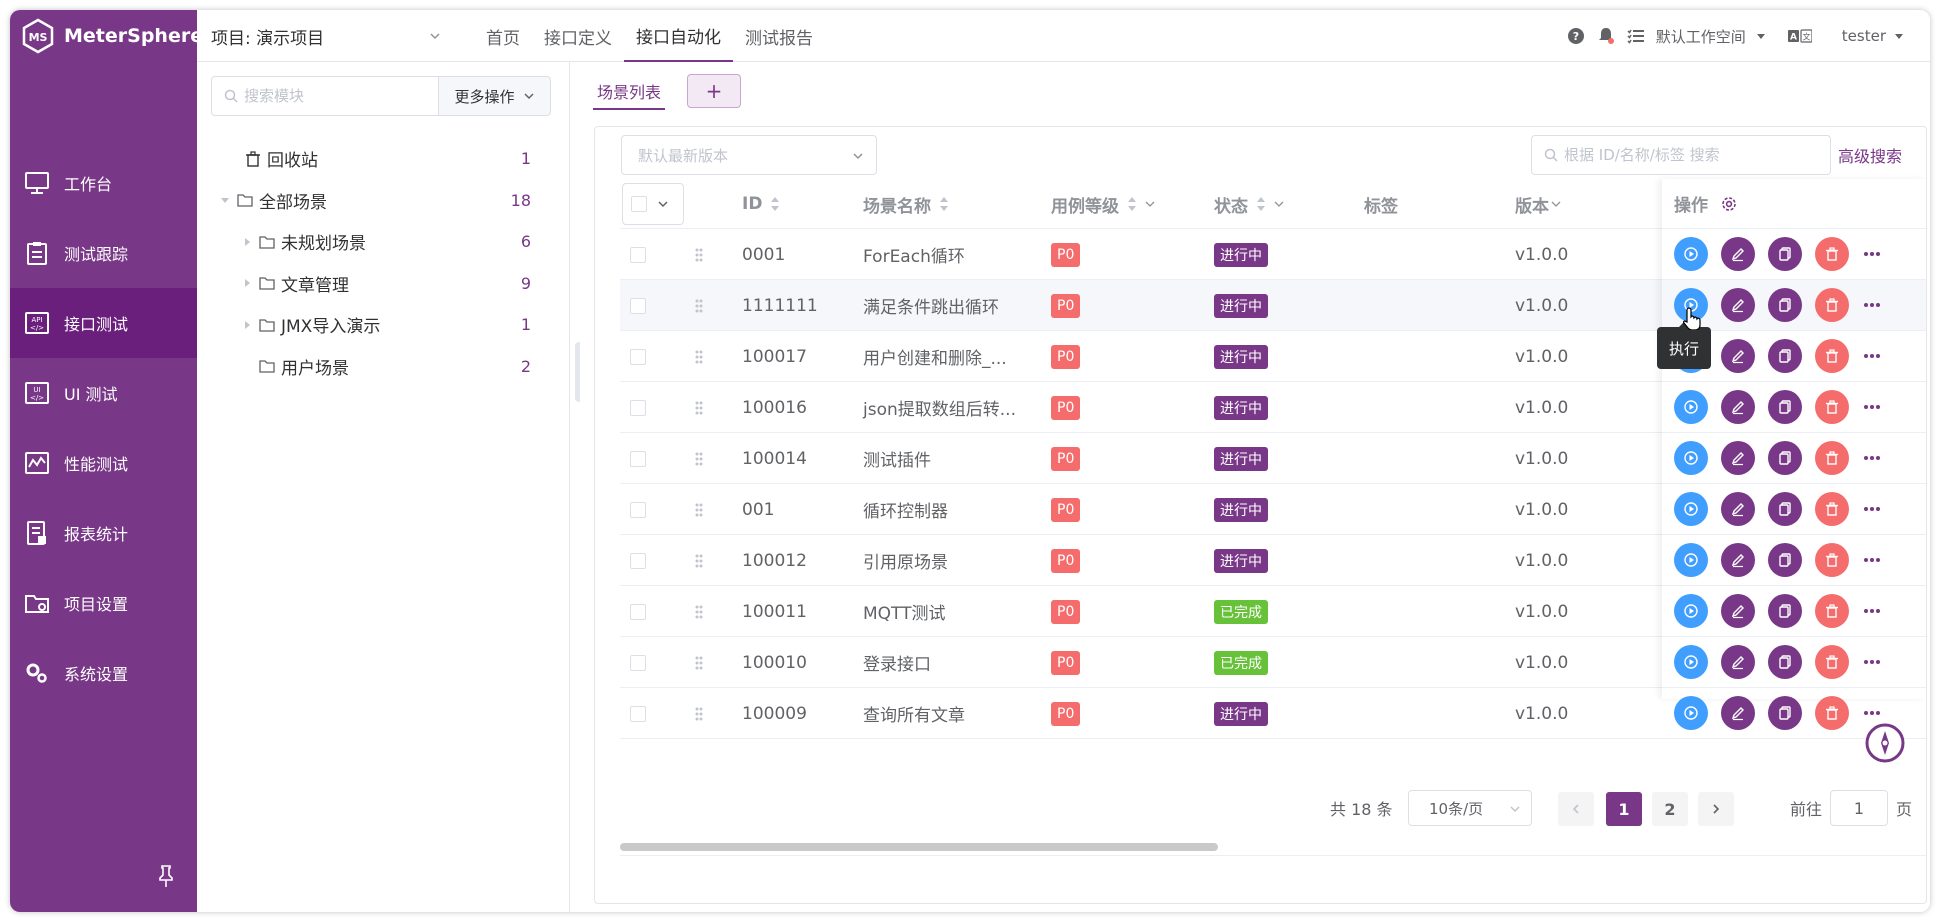 The image size is (1940, 922). What do you see at coordinates (383, 242) in the screenshot?
I see `tree-node-unplanned: 未规划场景 6` at bounding box center [383, 242].